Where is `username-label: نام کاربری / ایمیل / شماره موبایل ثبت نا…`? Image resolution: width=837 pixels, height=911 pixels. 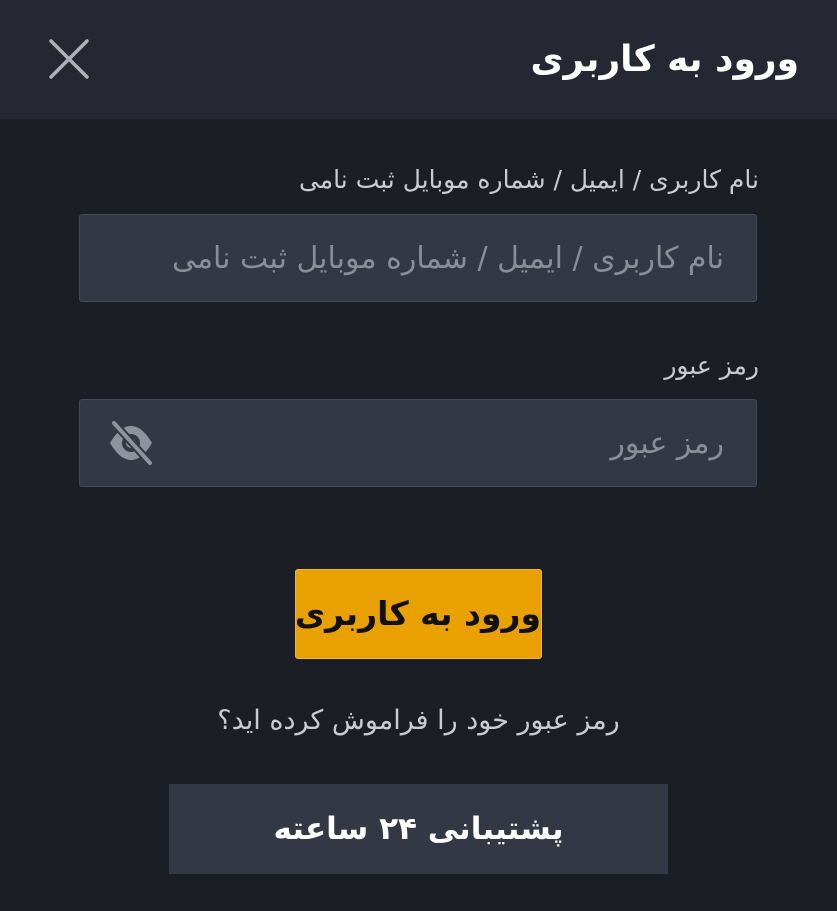 username-label: نام کاربری / ایمیل / شماره موبایل ثبت نا… is located at coordinates (528, 179).